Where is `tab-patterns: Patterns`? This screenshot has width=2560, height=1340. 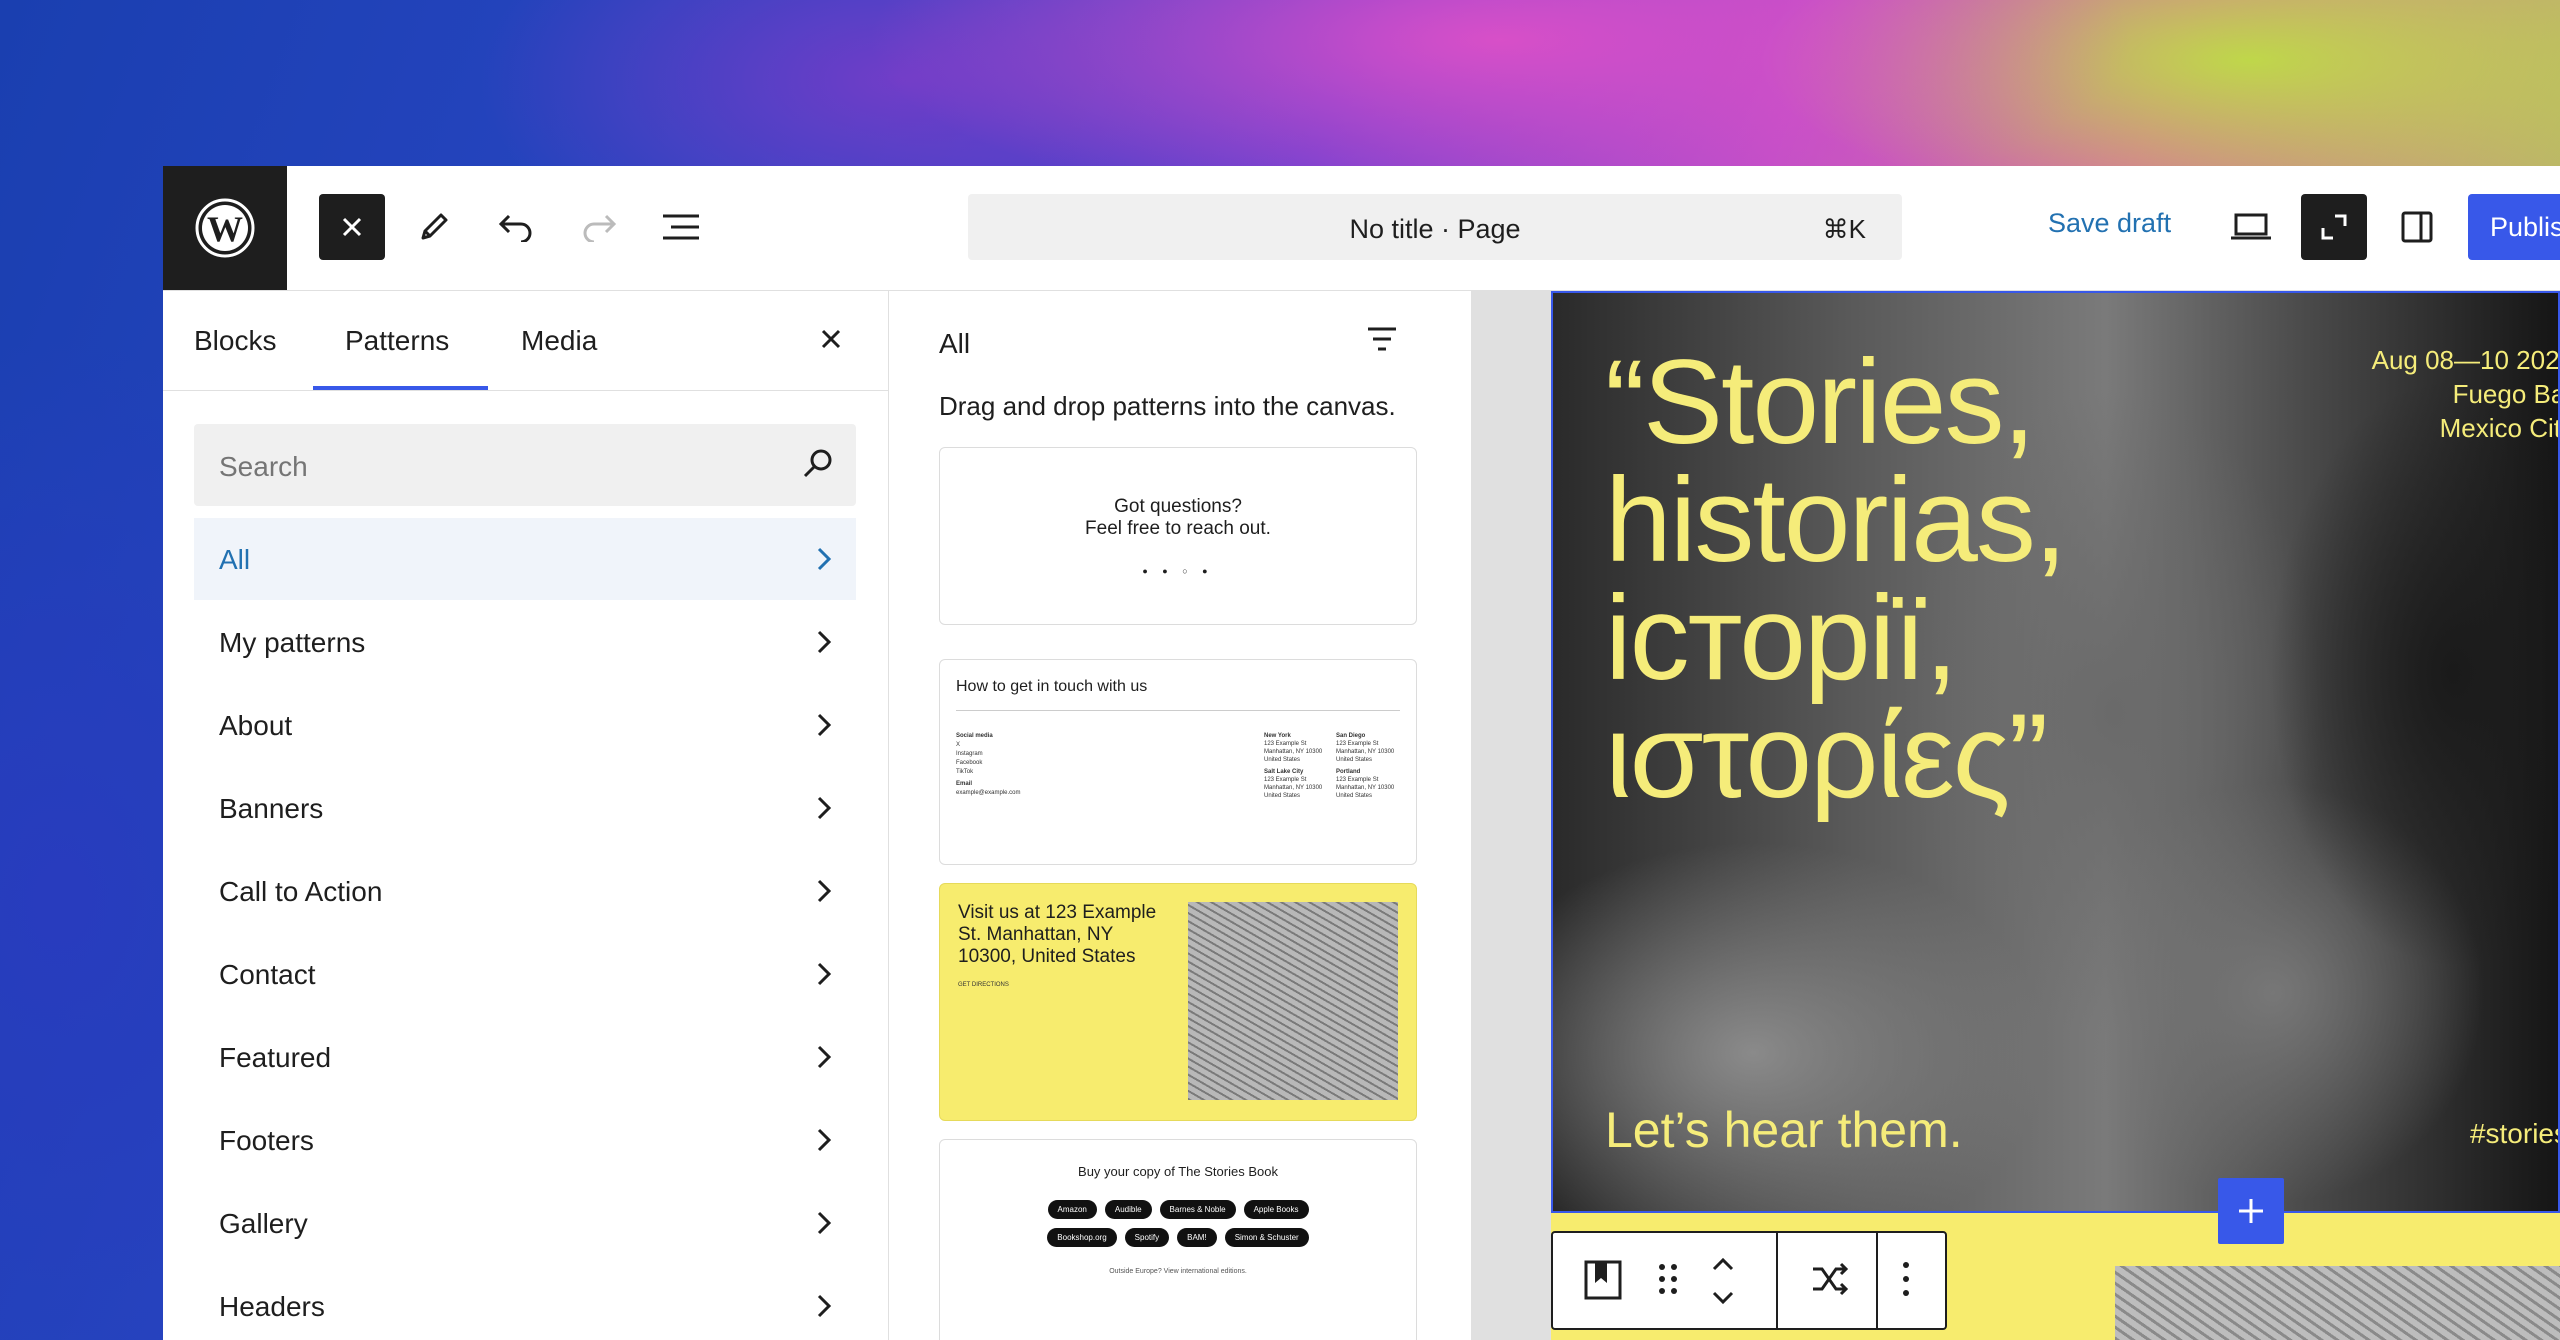 tab-patterns: Patterns is located at coordinates (397, 341).